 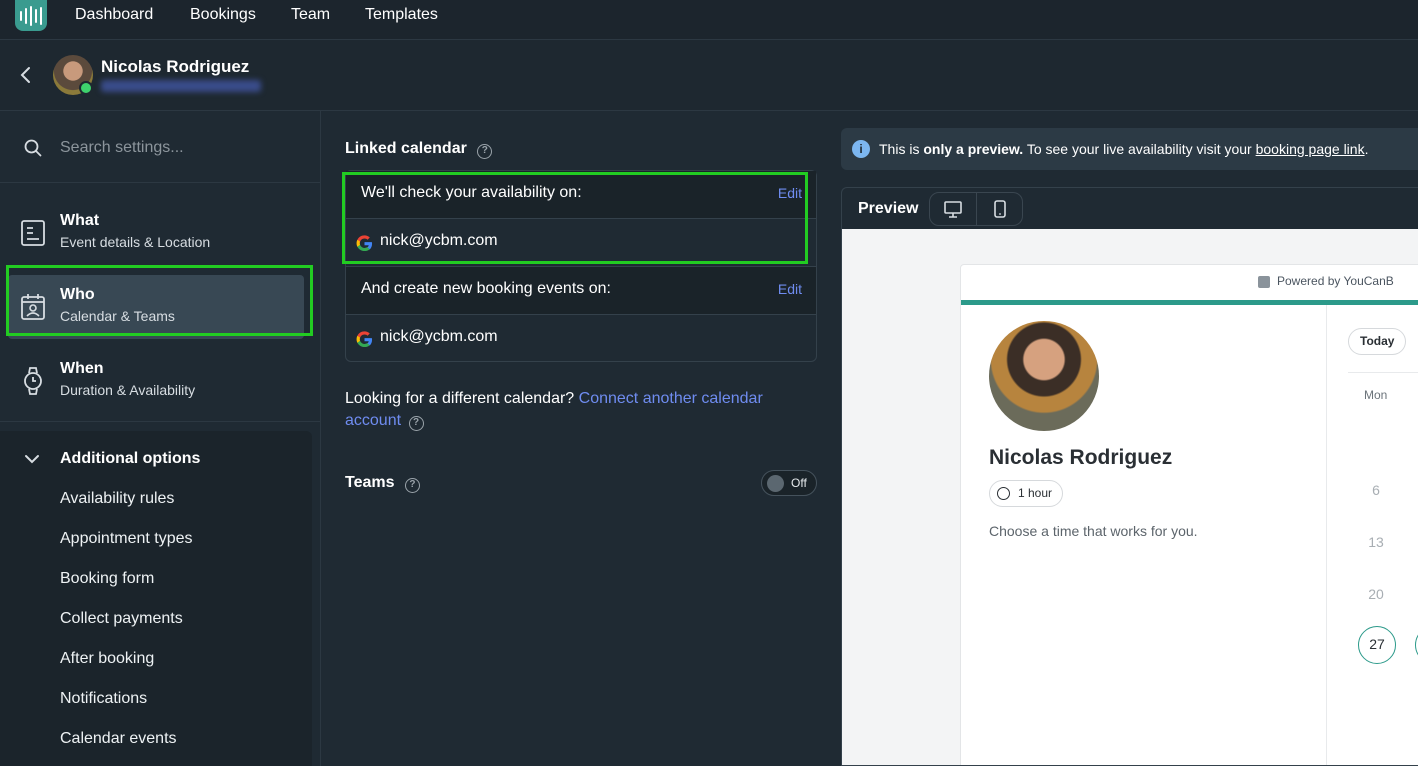 What do you see at coordinates (789, 483) in the screenshot?
I see `teams-toggle: Off` at bounding box center [789, 483].